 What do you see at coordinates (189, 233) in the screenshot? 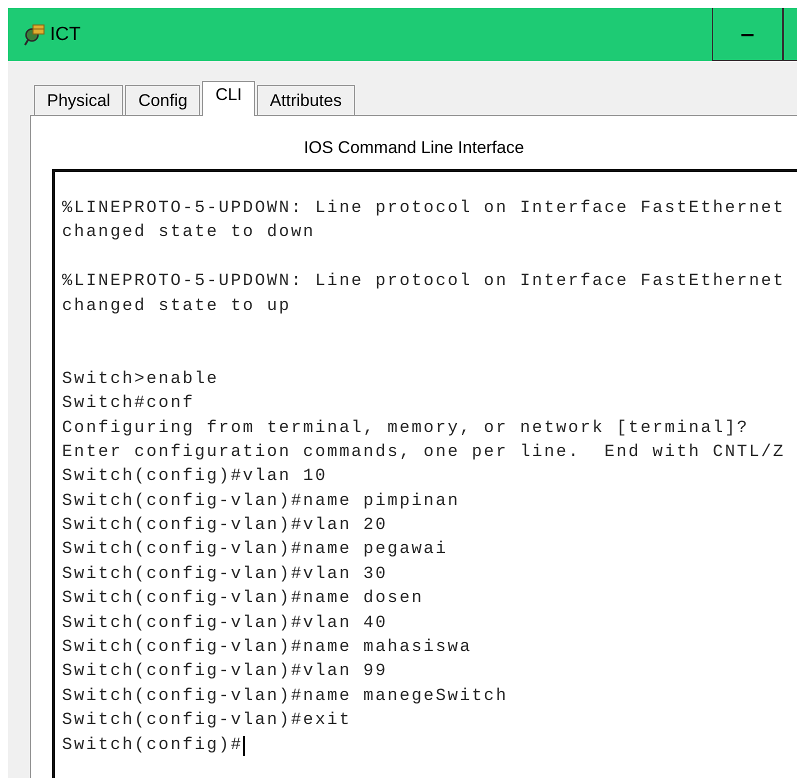
I see `terminal-line: changed state to down` at bounding box center [189, 233].